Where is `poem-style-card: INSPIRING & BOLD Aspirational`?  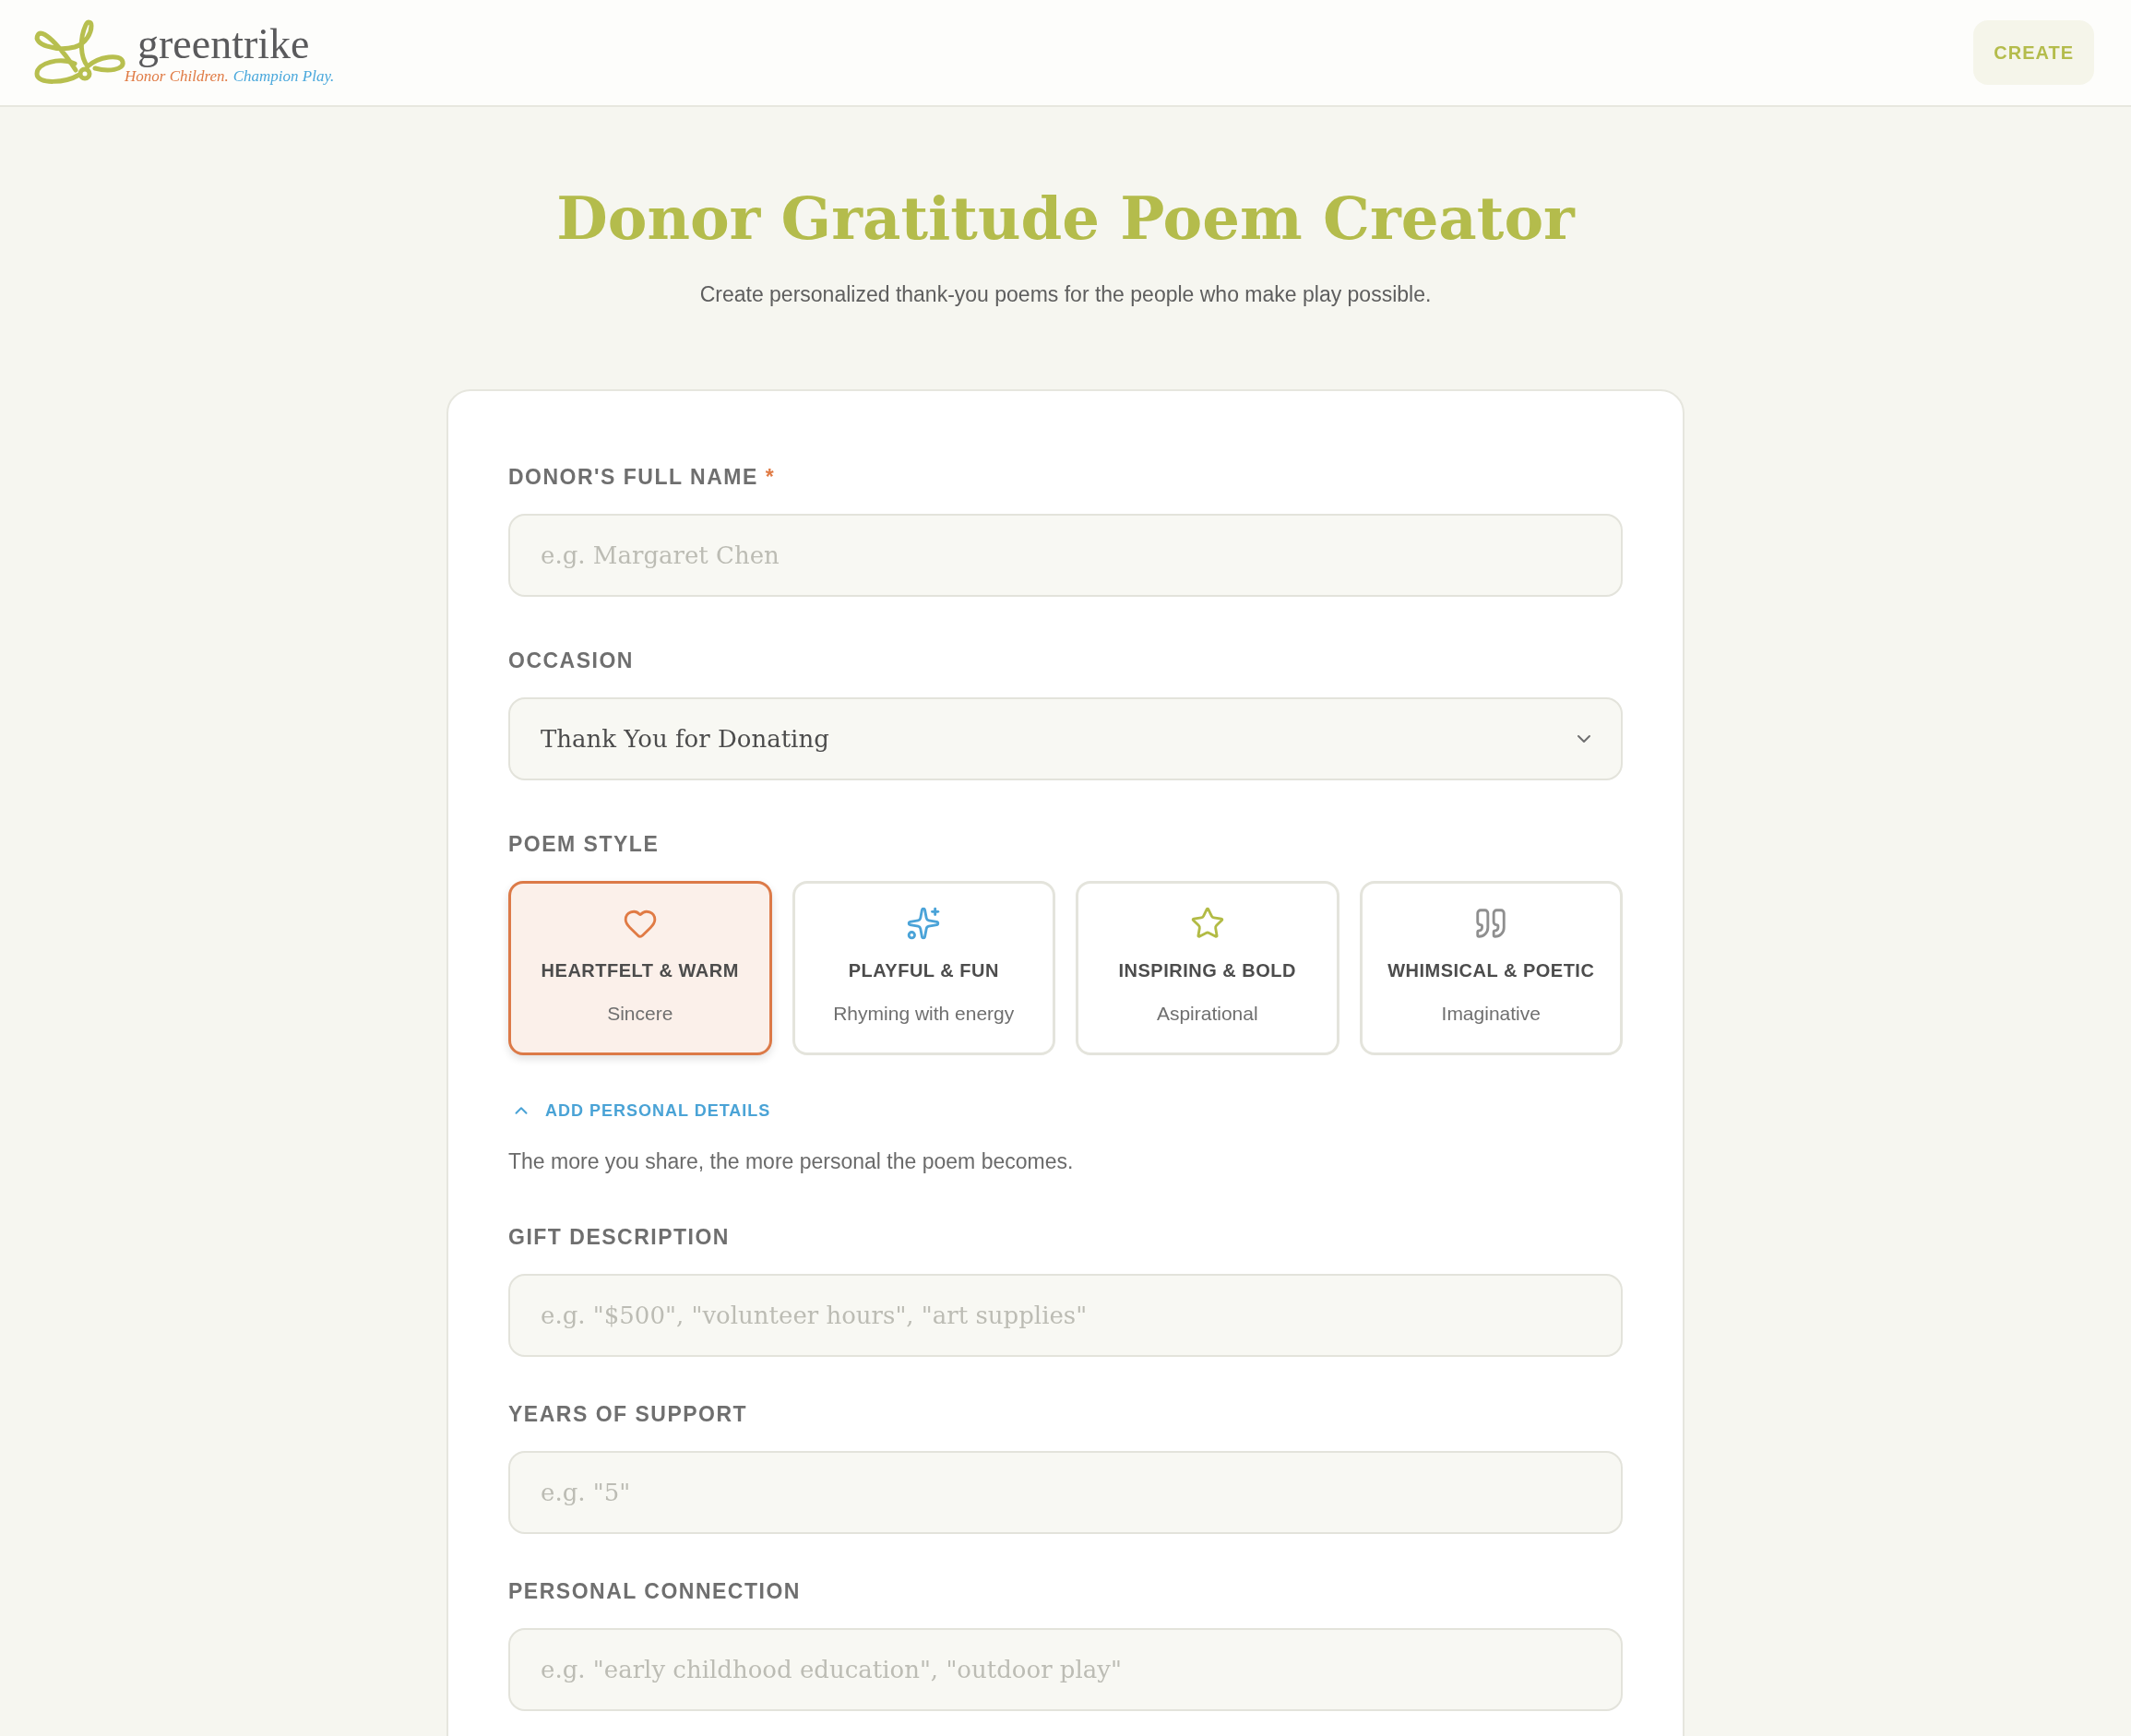
poem-style-card: INSPIRING & BOLD Aspirational is located at coordinates (1207, 968).